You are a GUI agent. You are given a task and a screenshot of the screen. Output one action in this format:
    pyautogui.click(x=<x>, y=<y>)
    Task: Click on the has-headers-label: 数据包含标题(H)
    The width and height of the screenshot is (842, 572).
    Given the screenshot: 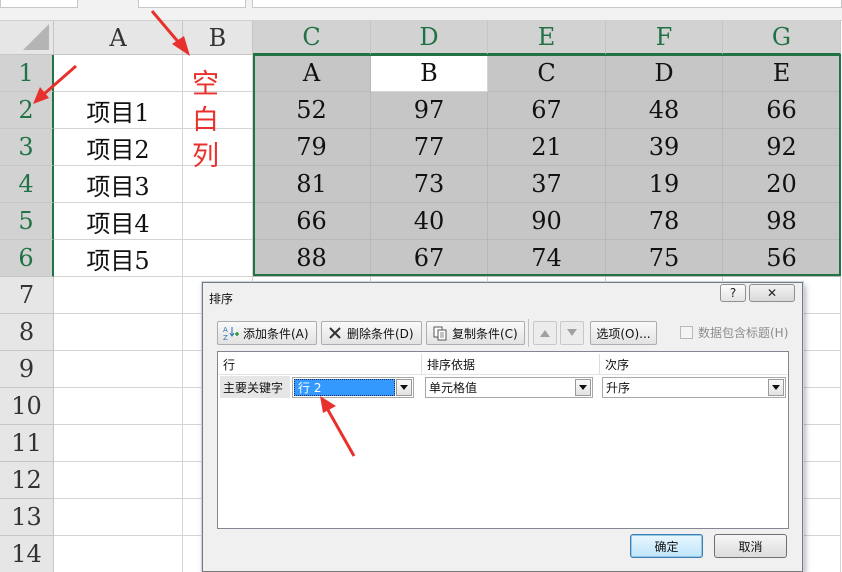 What is the action you would take?
    pyautogui.click(x=743, y=333)
    